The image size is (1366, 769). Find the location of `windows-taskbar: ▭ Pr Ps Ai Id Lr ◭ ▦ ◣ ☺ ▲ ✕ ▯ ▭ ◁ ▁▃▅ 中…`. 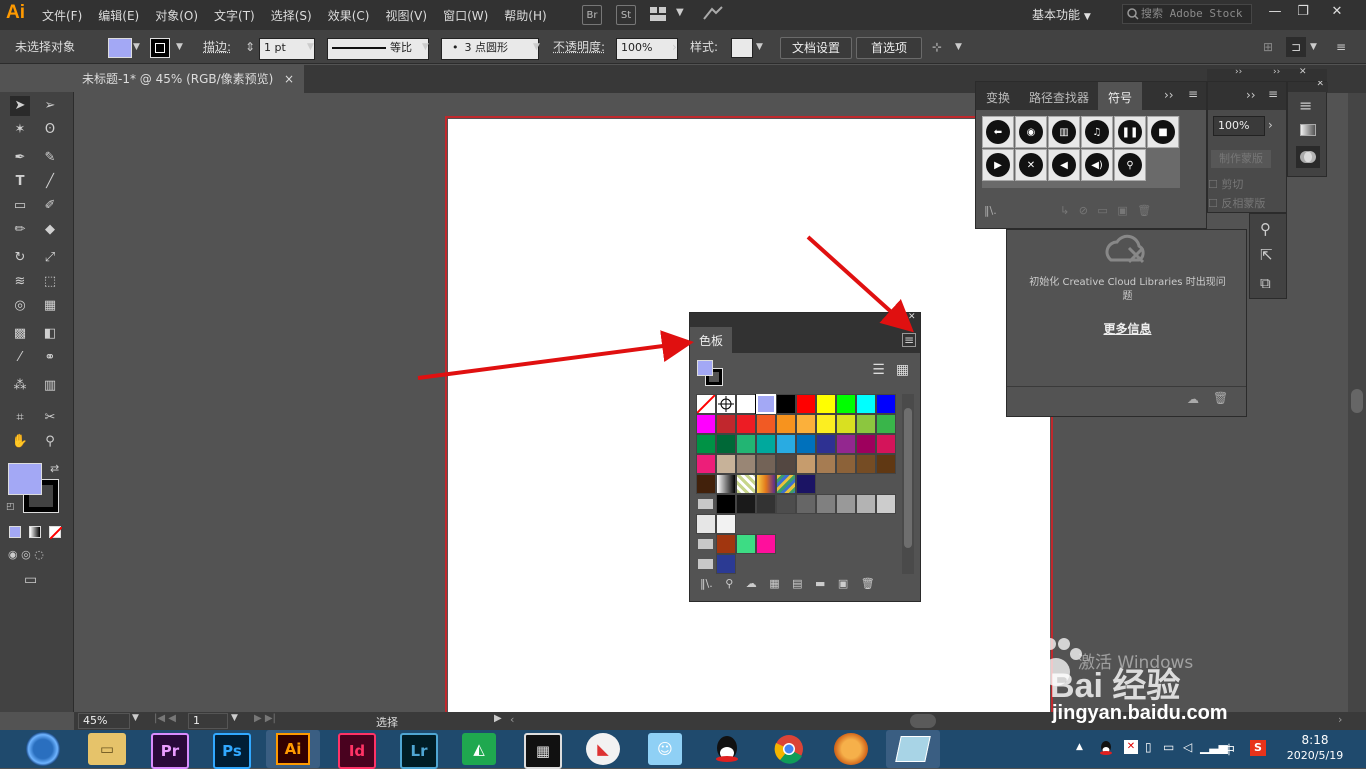

windows-taskbar: ▭ Pr Ps Ai Id Lr ◭ ▦ ◣ ☺ ▲ ✕ ▯ ▭ ◁ ▁▃▅ 中… is located at coordinates (683, 749).